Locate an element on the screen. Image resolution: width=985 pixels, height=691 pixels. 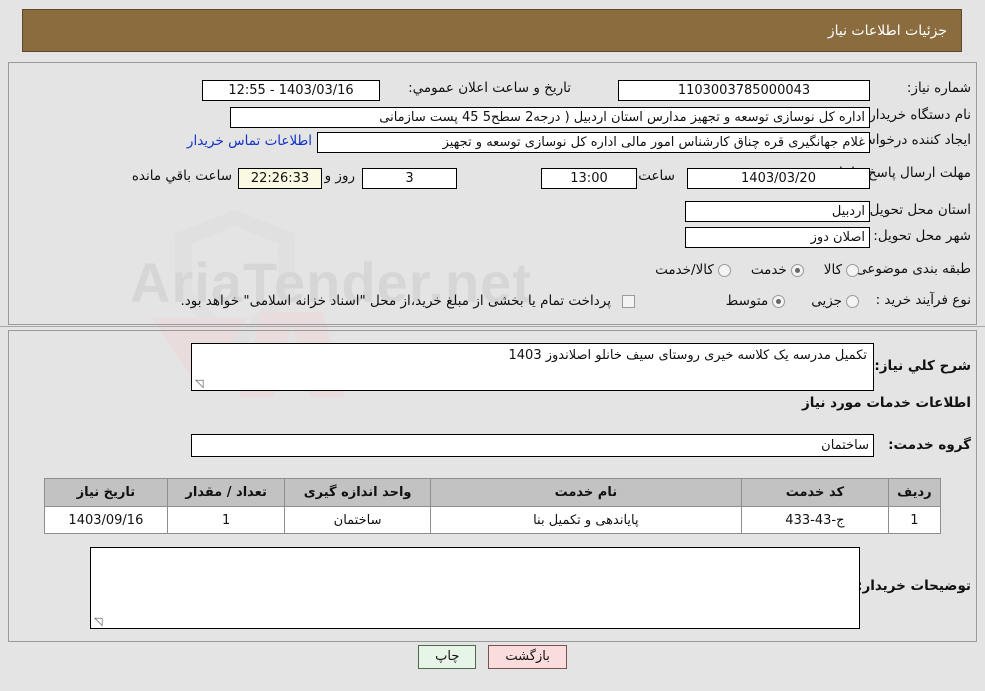
days-field-wrap: 3 is located at coordinates (409, 178).